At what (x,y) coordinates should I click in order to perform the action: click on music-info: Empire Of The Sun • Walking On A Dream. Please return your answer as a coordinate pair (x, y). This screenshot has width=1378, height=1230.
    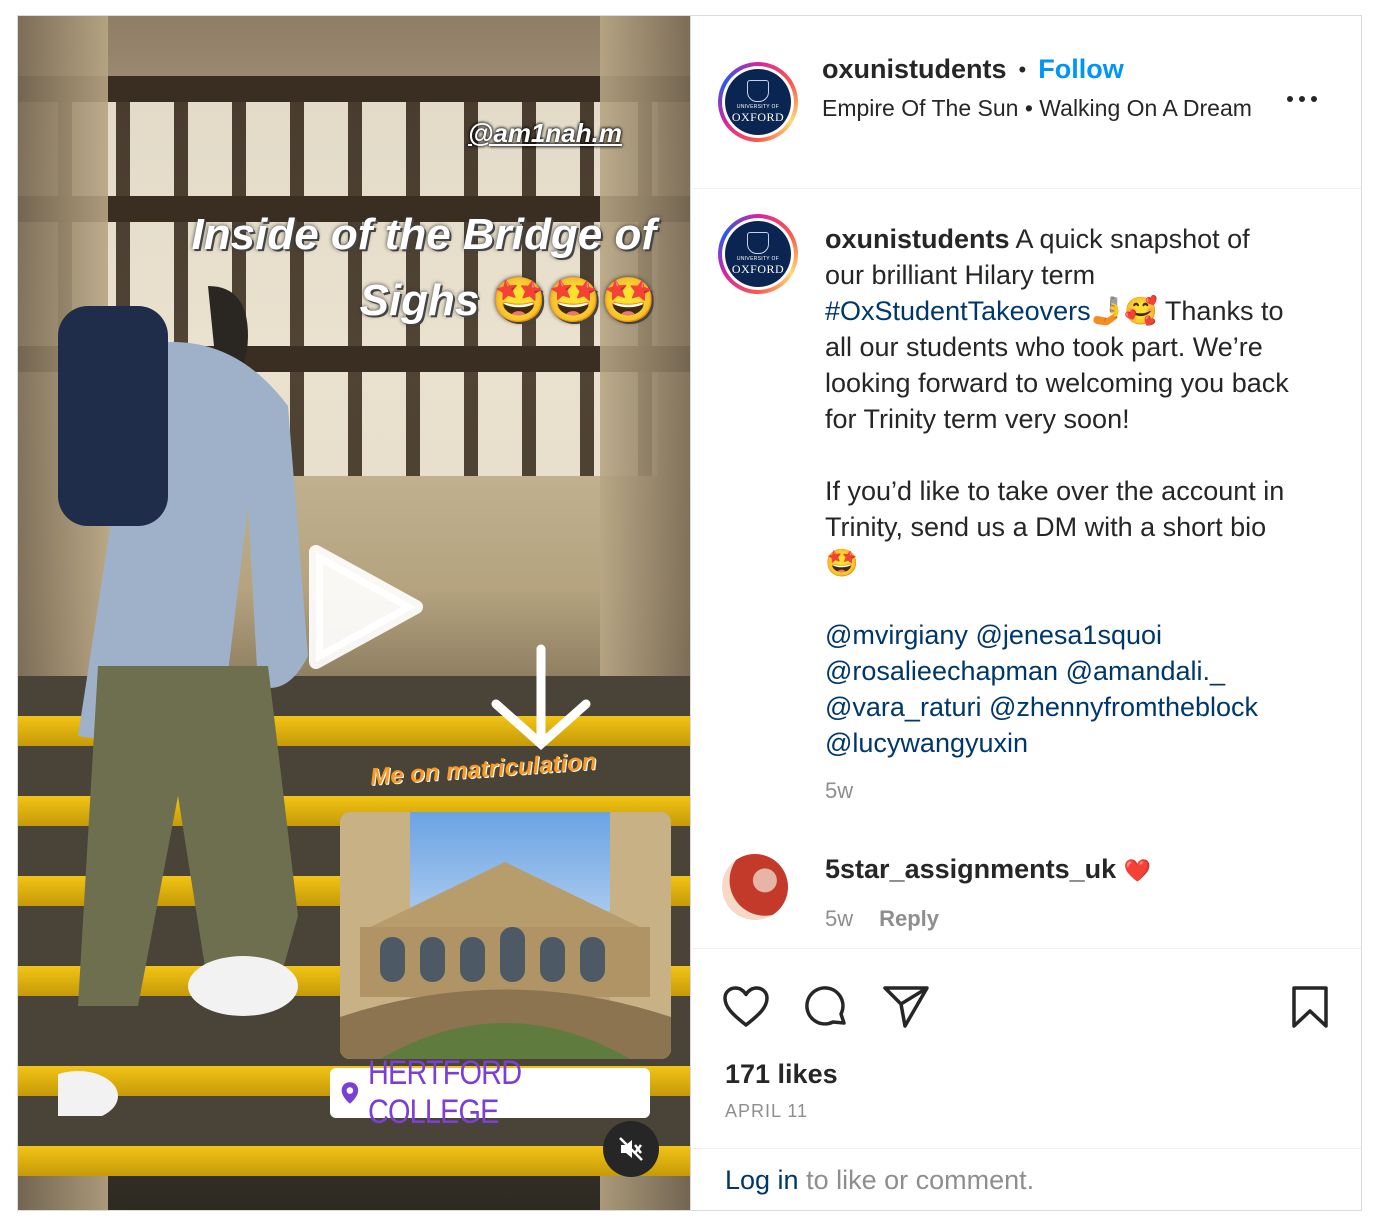
    Looking at the image, I should click on (1042, 108).